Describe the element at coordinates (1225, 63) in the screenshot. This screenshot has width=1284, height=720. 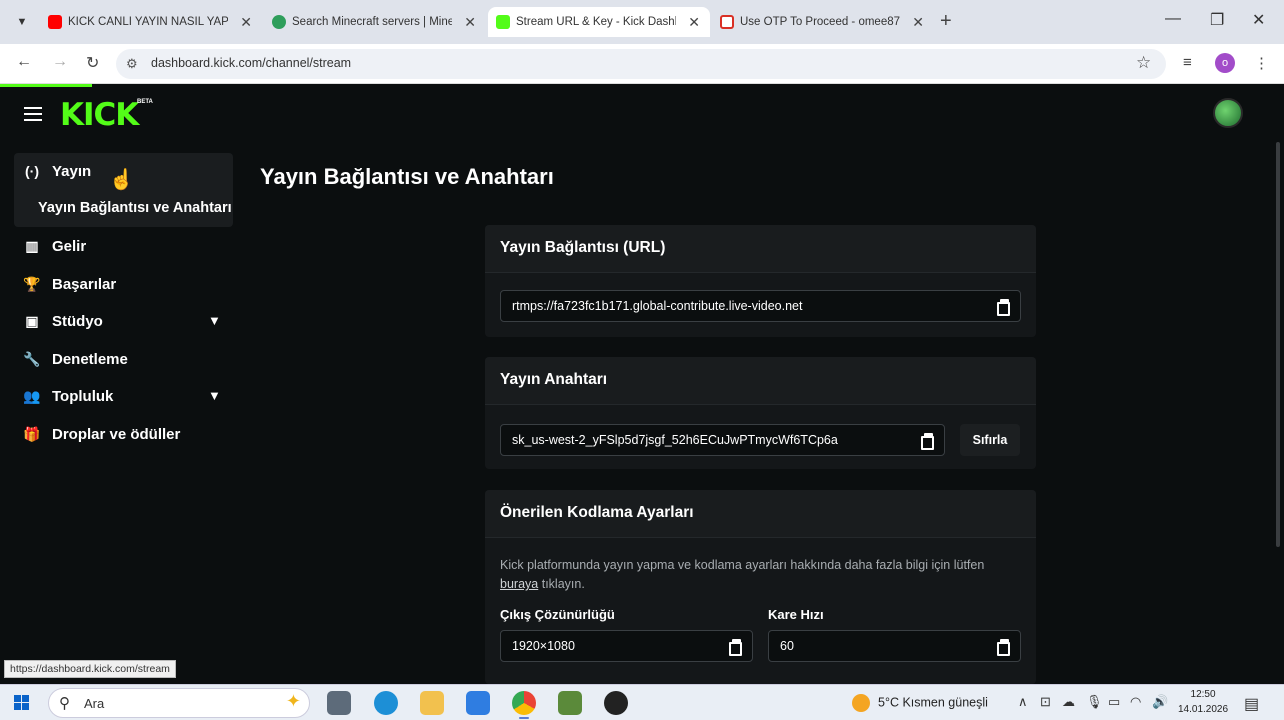
I see `profile-avatar: o` at that location.